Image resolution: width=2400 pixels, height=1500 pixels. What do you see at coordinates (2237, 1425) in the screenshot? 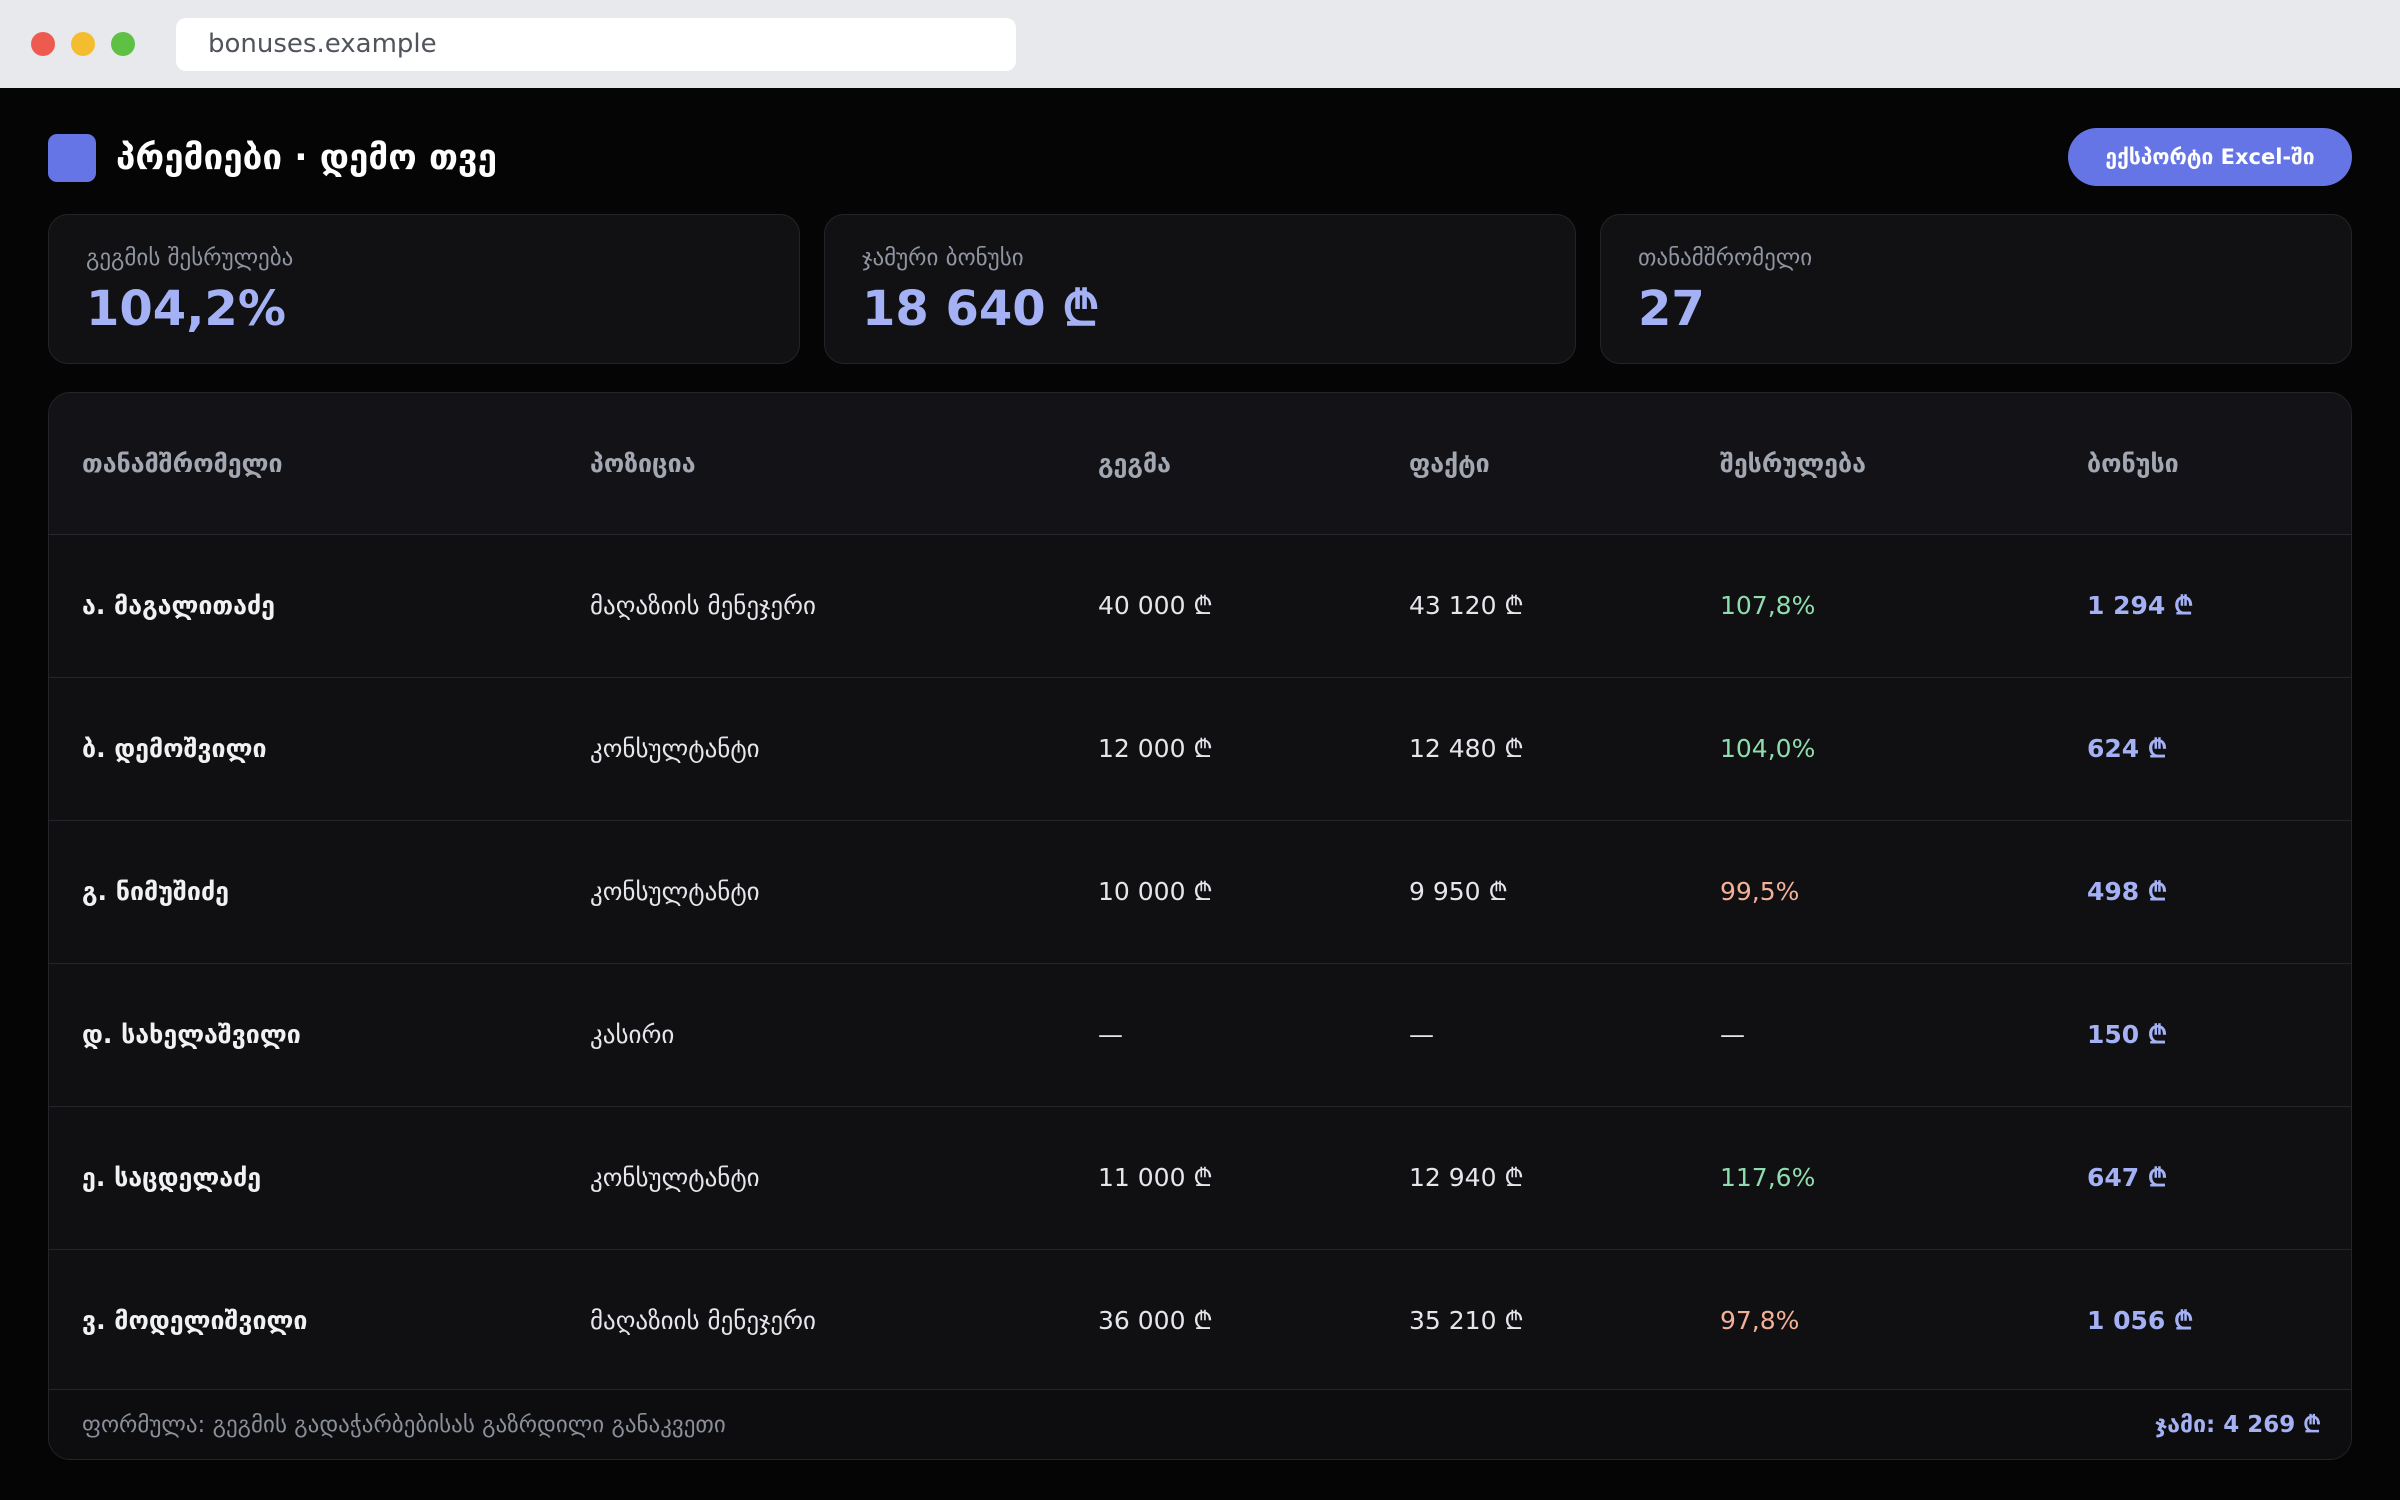
I see `bonus-total: ჯამი: 4 269 ₾` at bounding box center [2237, 1425].